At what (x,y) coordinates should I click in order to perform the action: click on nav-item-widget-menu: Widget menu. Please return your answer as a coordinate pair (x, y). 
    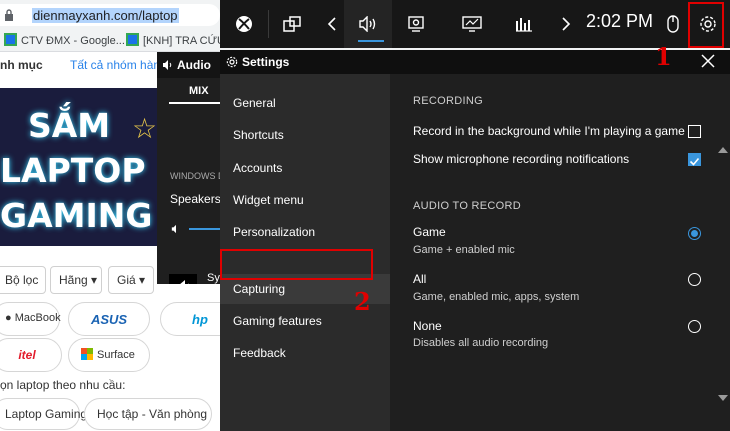
    Looking at the image, I should click on (268, 200).